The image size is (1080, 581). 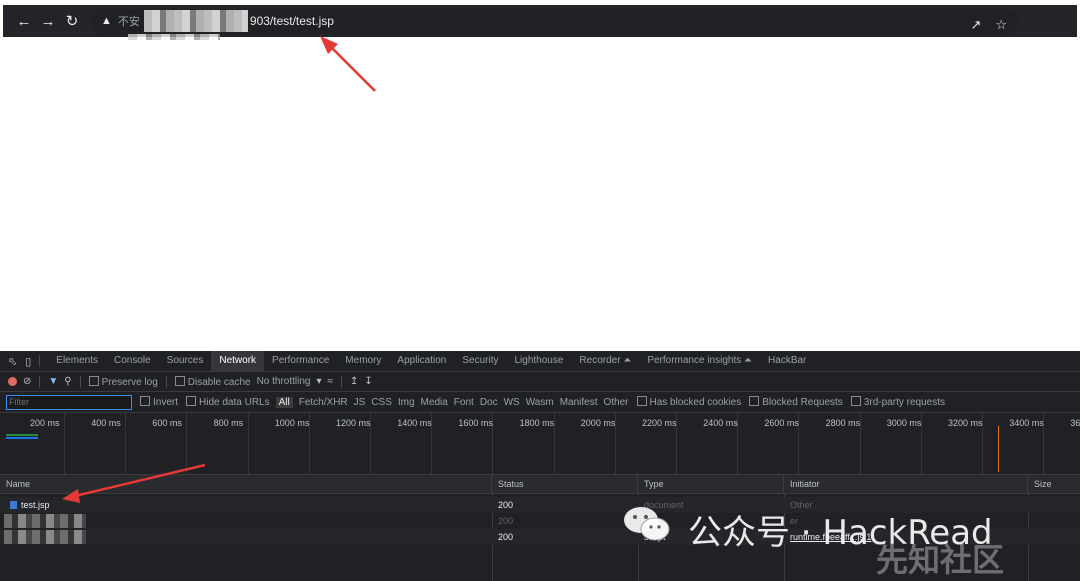 I want to click on timeline-tick-label: 2200 ms, so click(x=659, y=423).